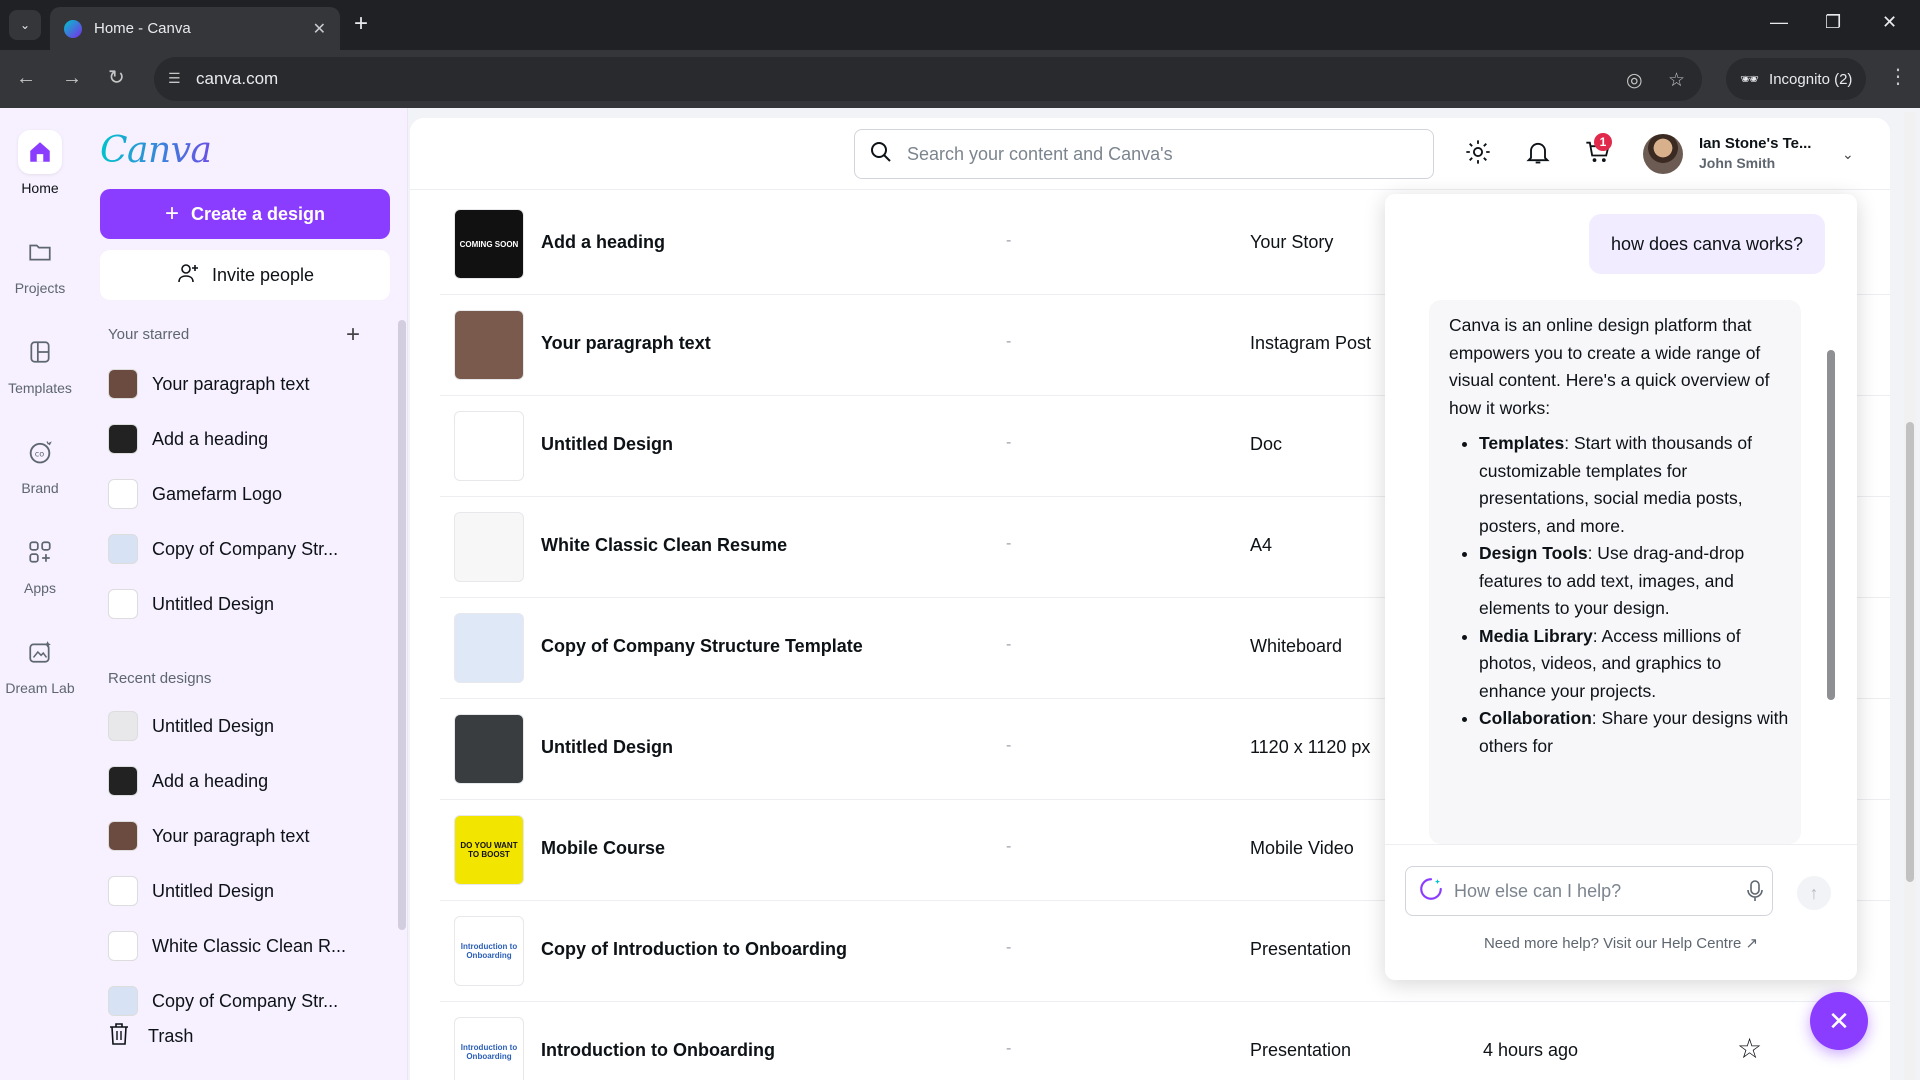  What do you see at coordinates (1634, 80) in the screenshot?
I see `tracking-off-icon: ◎` at bounding box center [1634, 80].